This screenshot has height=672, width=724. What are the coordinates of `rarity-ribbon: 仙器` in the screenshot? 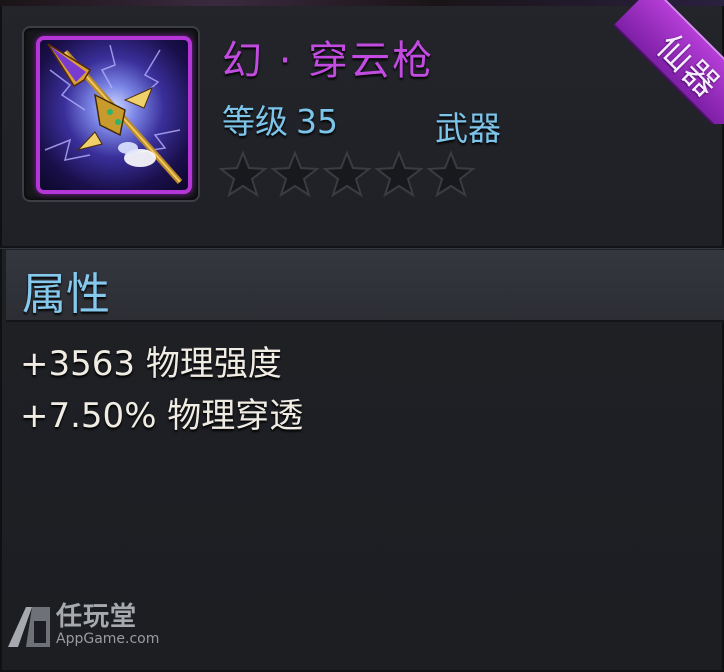 It's located at (668, 62).